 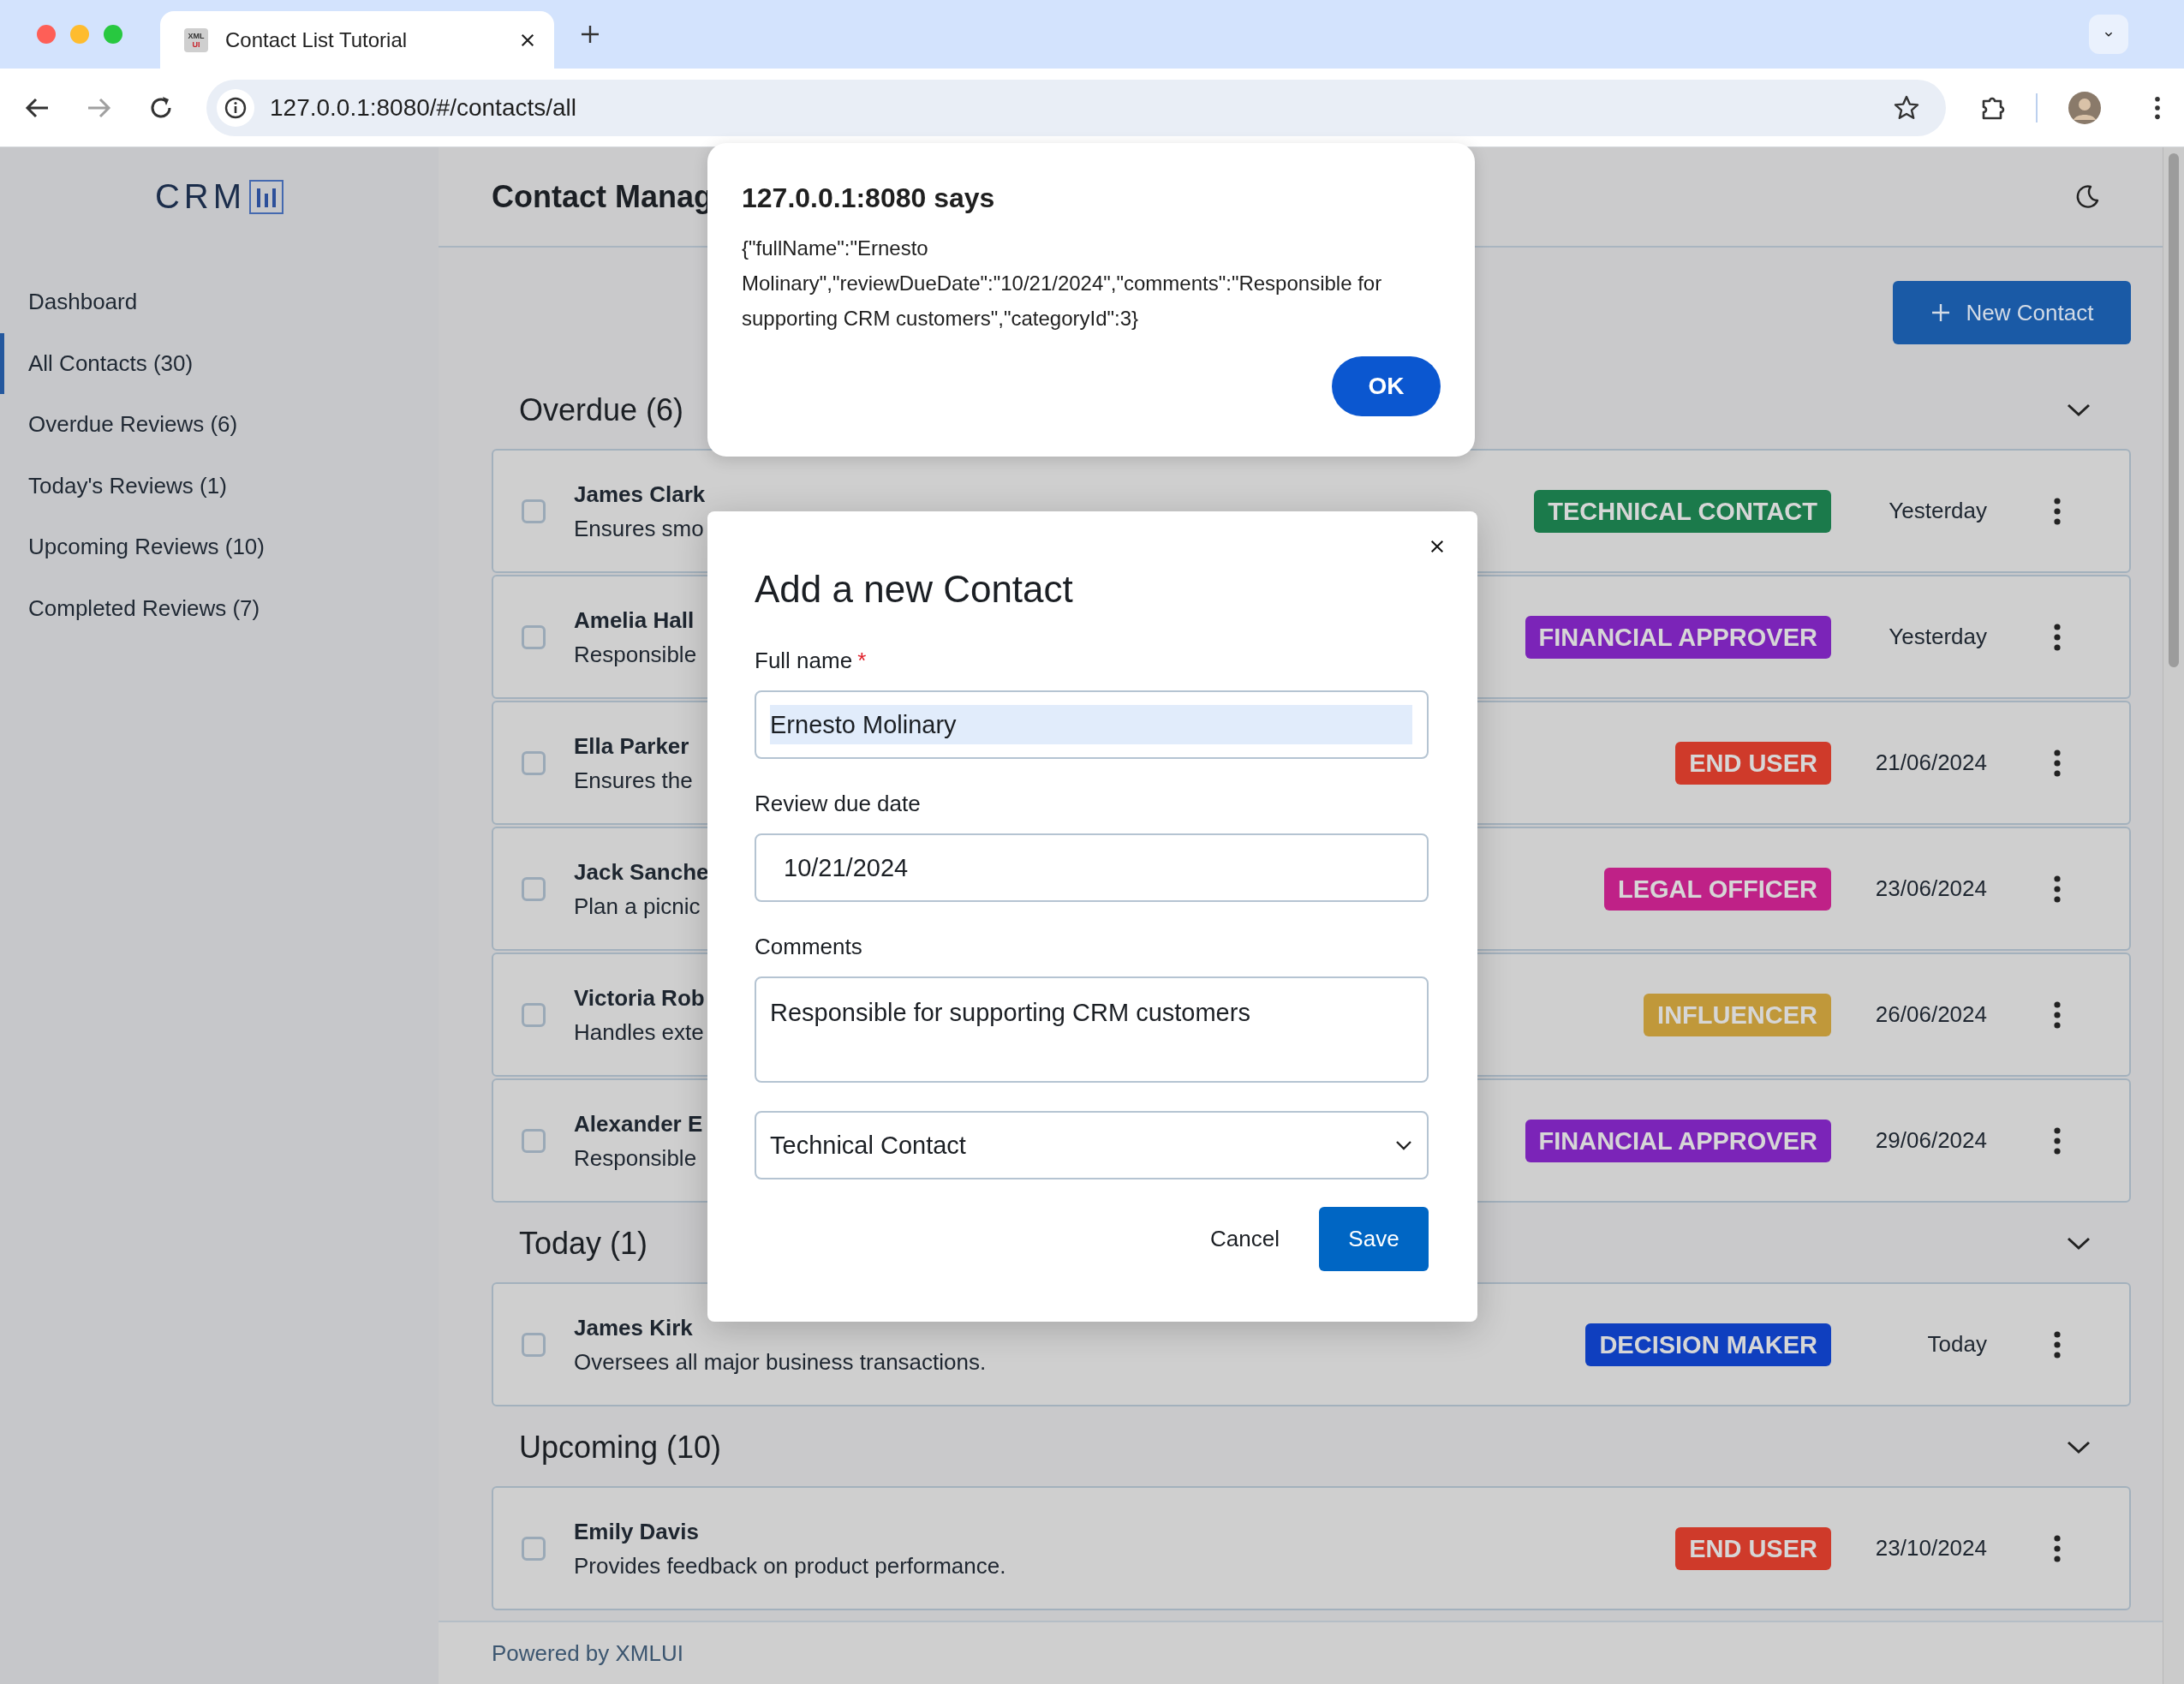 I want to click on due-date: 29/06/2024, so click(x=1931, y=1140).